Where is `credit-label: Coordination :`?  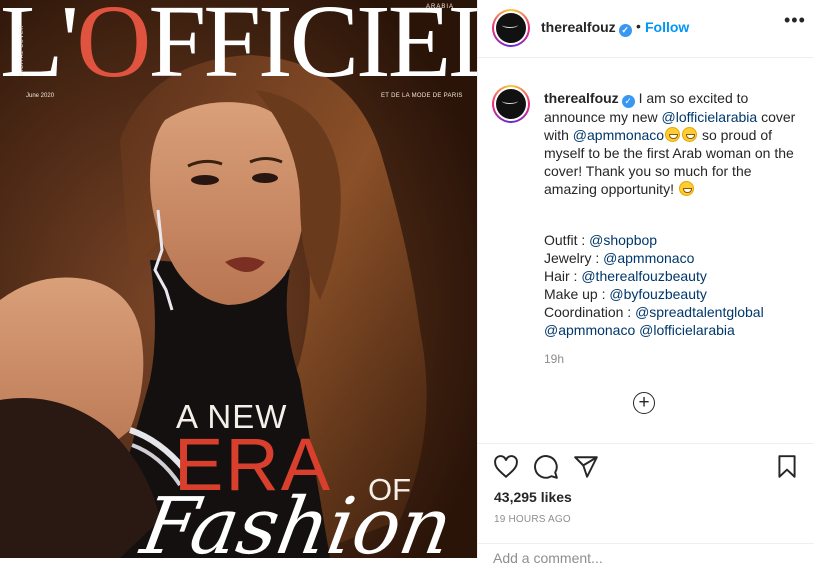
credit-label: Coordination : is located at coordinates (590, 312).